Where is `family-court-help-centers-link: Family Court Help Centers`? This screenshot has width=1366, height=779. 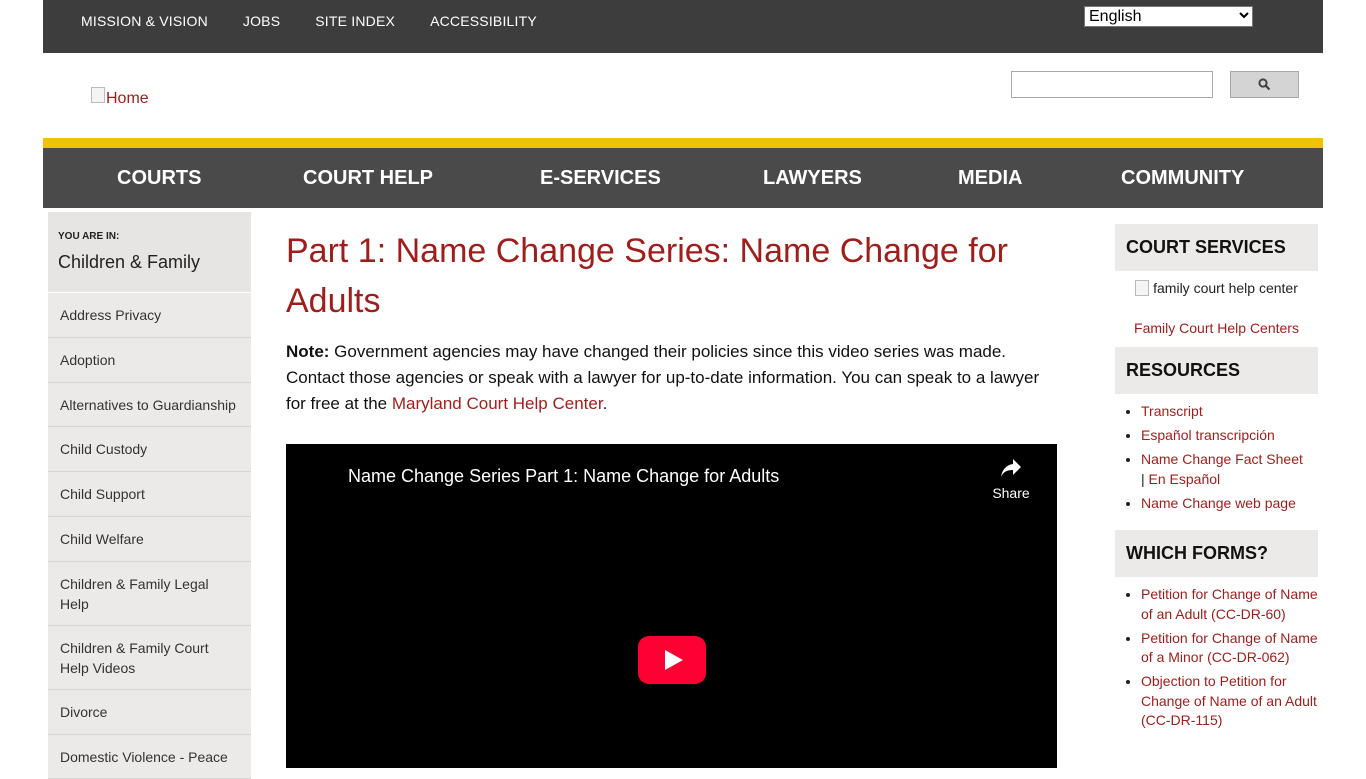
family-court-help-centers-link: Family Court Help Centers is located at coordinates (1216, 328).